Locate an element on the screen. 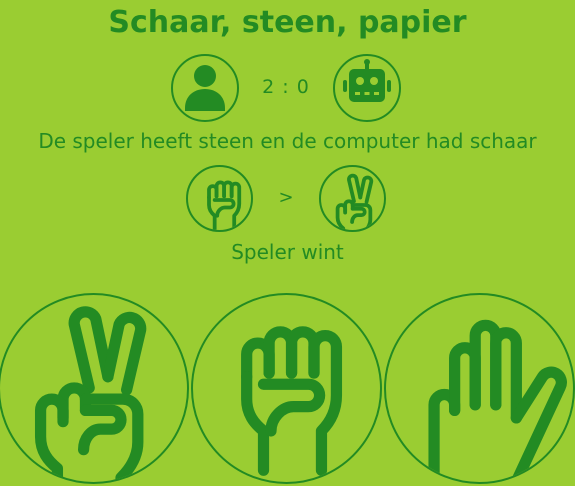  player-choice is located at coordinates (219, 198).